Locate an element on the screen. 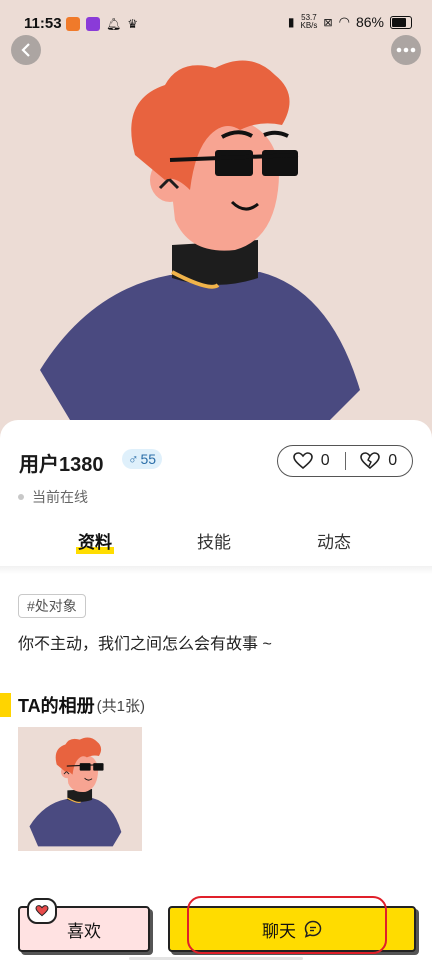 This screenshot has width=432, height=964. chevron-left-icon is located at coordinates (25, 50).